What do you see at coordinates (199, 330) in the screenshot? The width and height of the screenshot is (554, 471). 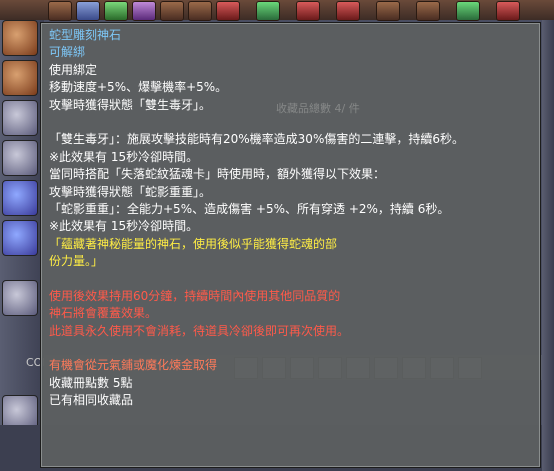 I see `warning-line: 此道具永久使用不會消耗，待道具冷卻後即可再次使用。` at bounding box center [199, 330].